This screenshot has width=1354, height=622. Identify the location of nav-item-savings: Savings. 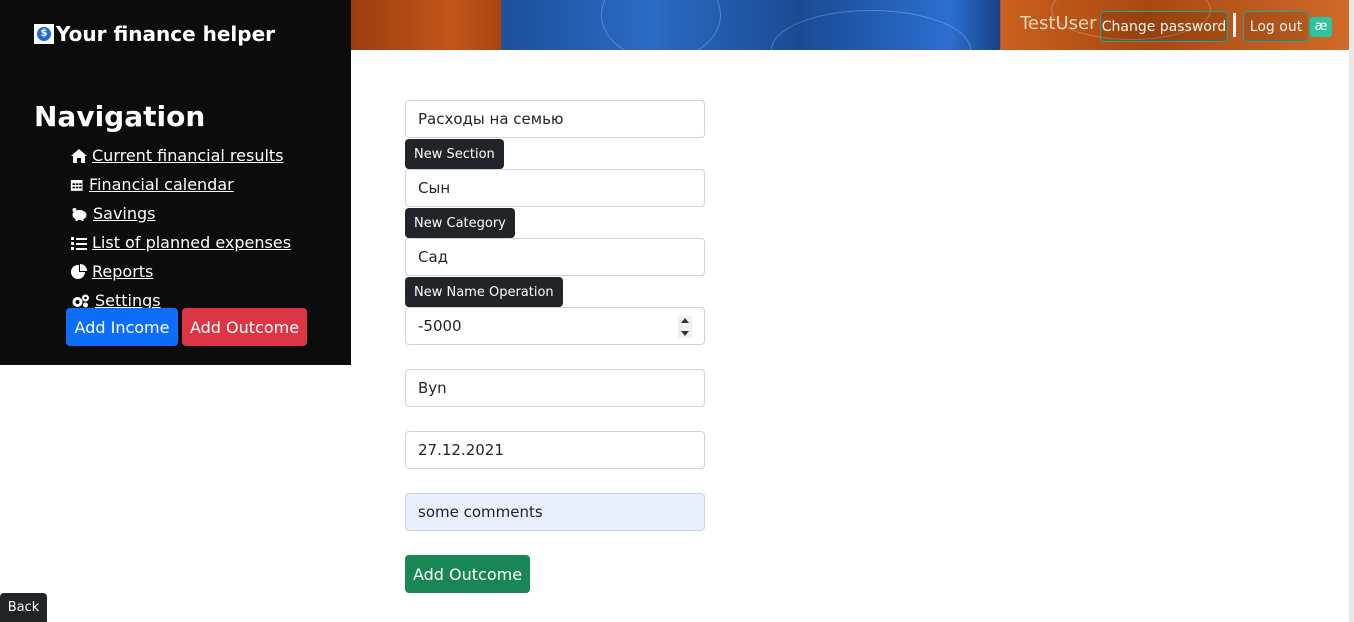
(180, 213).